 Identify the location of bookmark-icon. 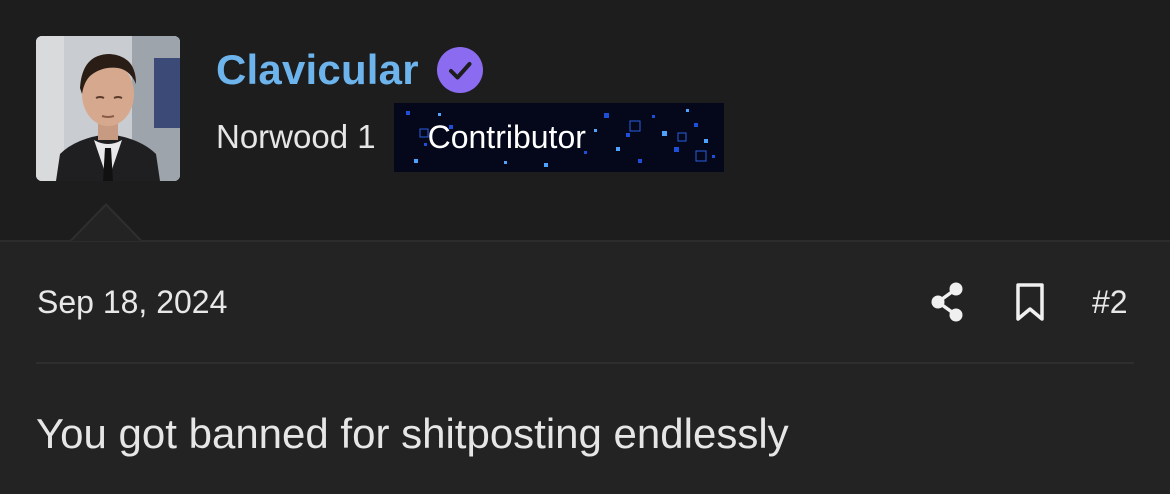
(1030, 302).